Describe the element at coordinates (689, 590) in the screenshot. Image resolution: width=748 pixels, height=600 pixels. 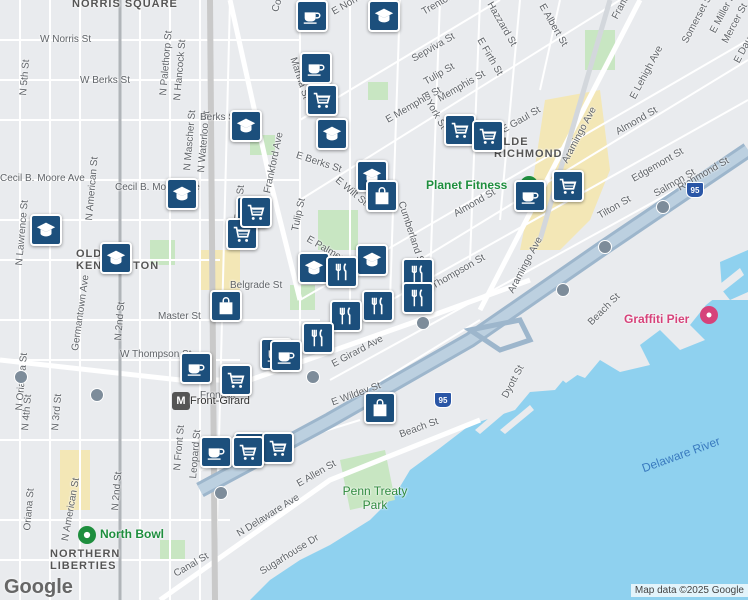
I see `attribution: Map data ©2025 Google` at that location.